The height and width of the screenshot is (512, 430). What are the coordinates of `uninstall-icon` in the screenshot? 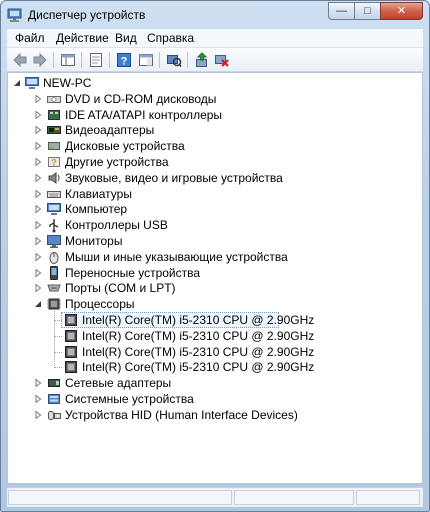 It's located at (222, 61).